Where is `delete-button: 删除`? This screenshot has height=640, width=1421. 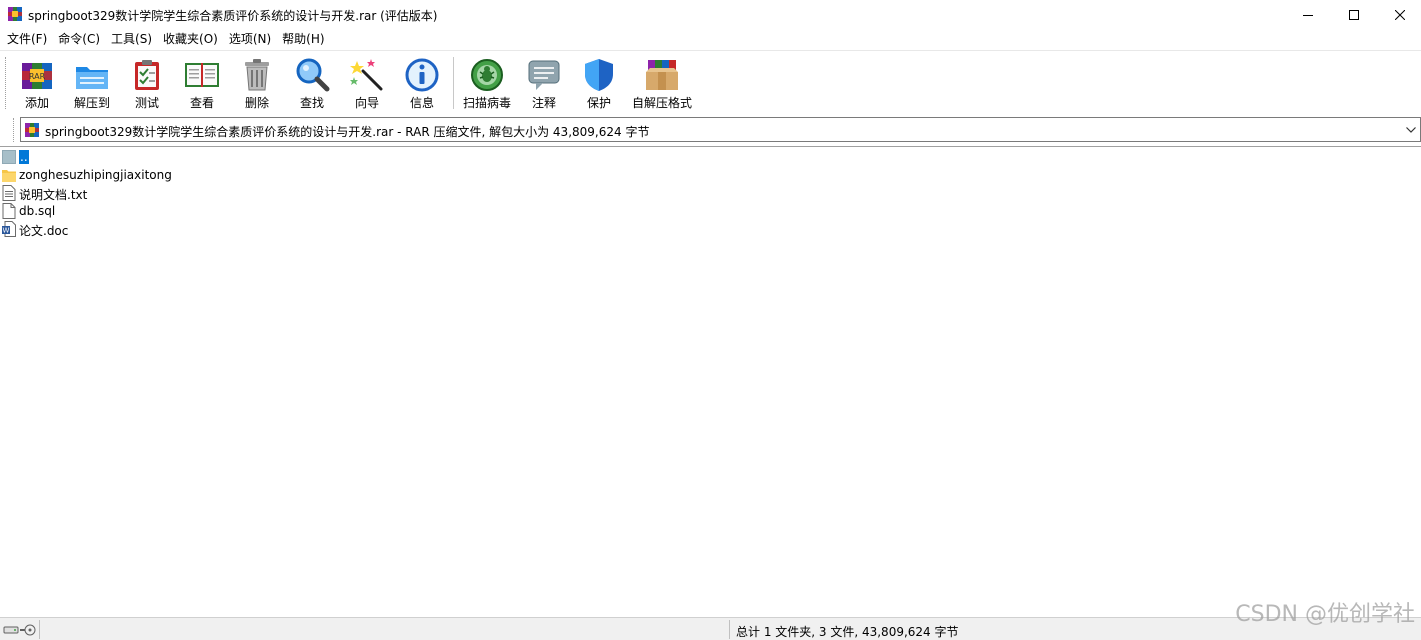
delete-button: 删除 is located at coordinates (257, 83).